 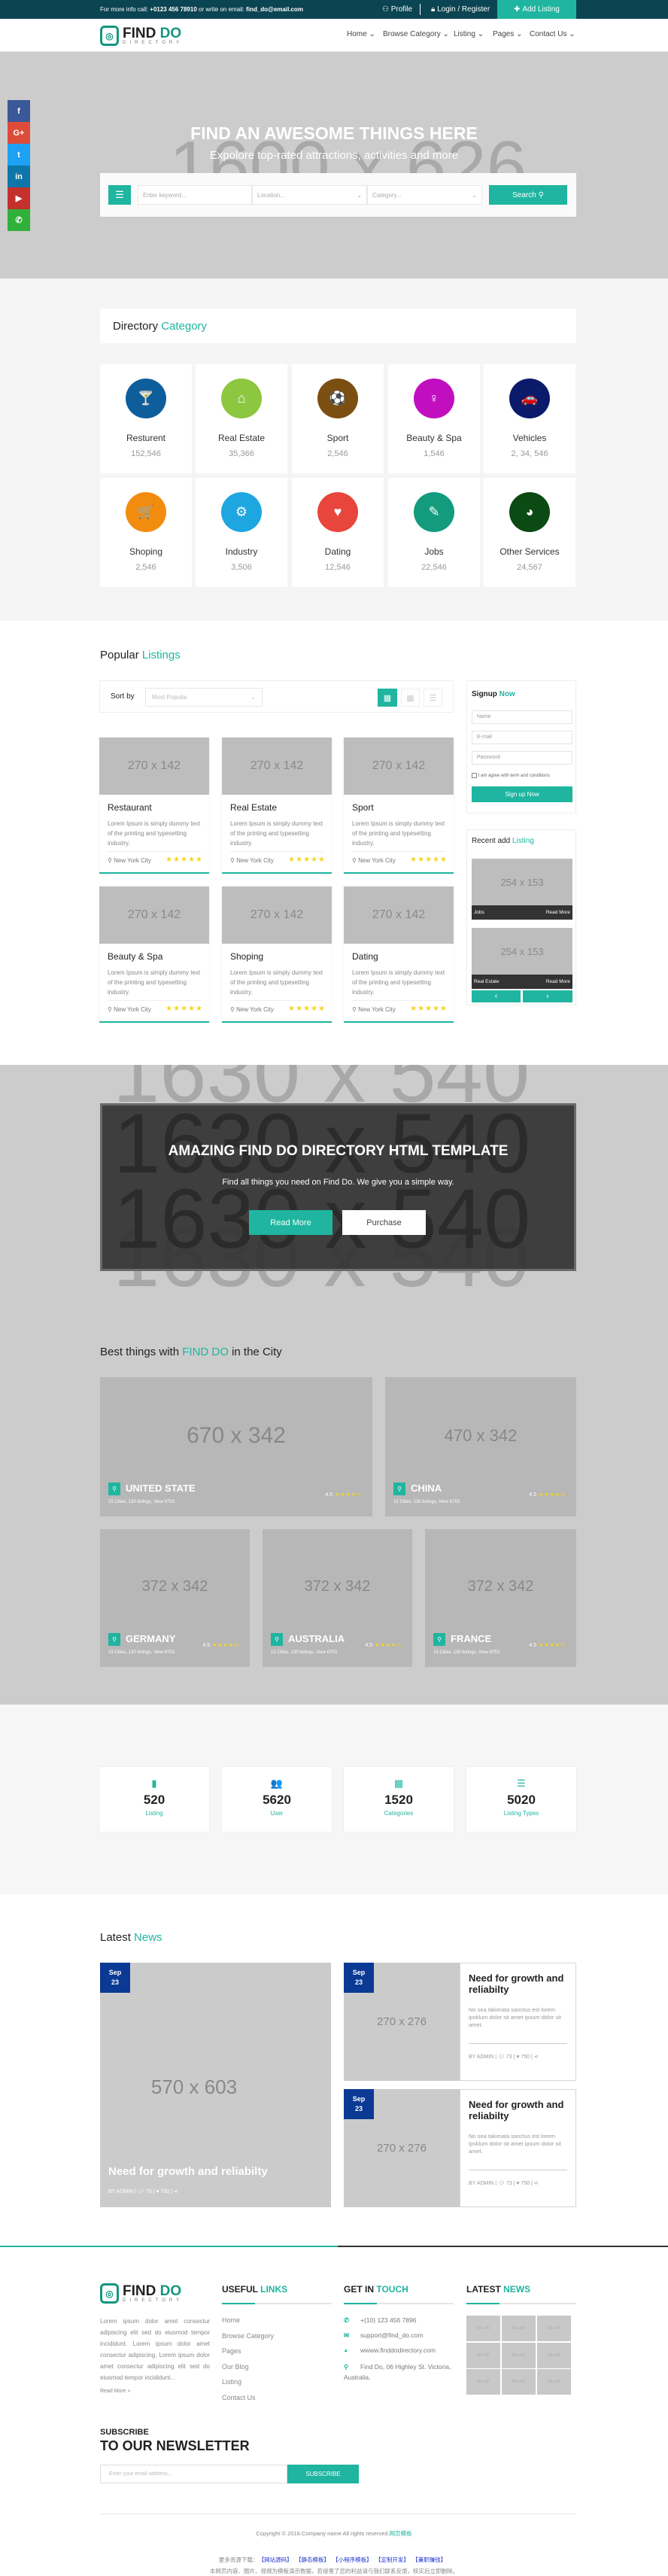 I want to click on footer-logo: ◎ FIND DO DIRECTORY, so click(x=141, y=2293).